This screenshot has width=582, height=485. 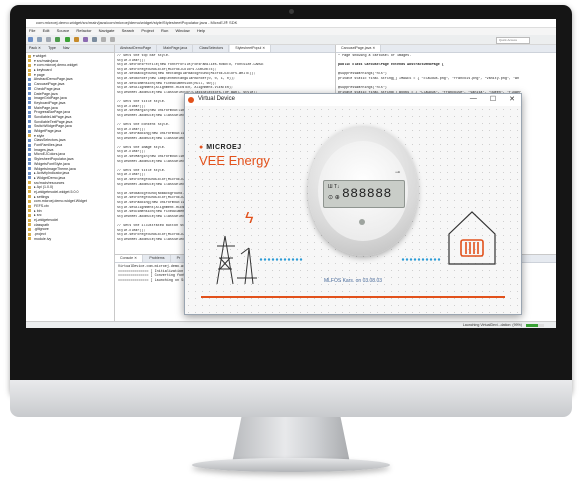 What do you see at coordinates (362, 222) in the screenshot?
I see `meter-led` at bounding box center [362, 222].